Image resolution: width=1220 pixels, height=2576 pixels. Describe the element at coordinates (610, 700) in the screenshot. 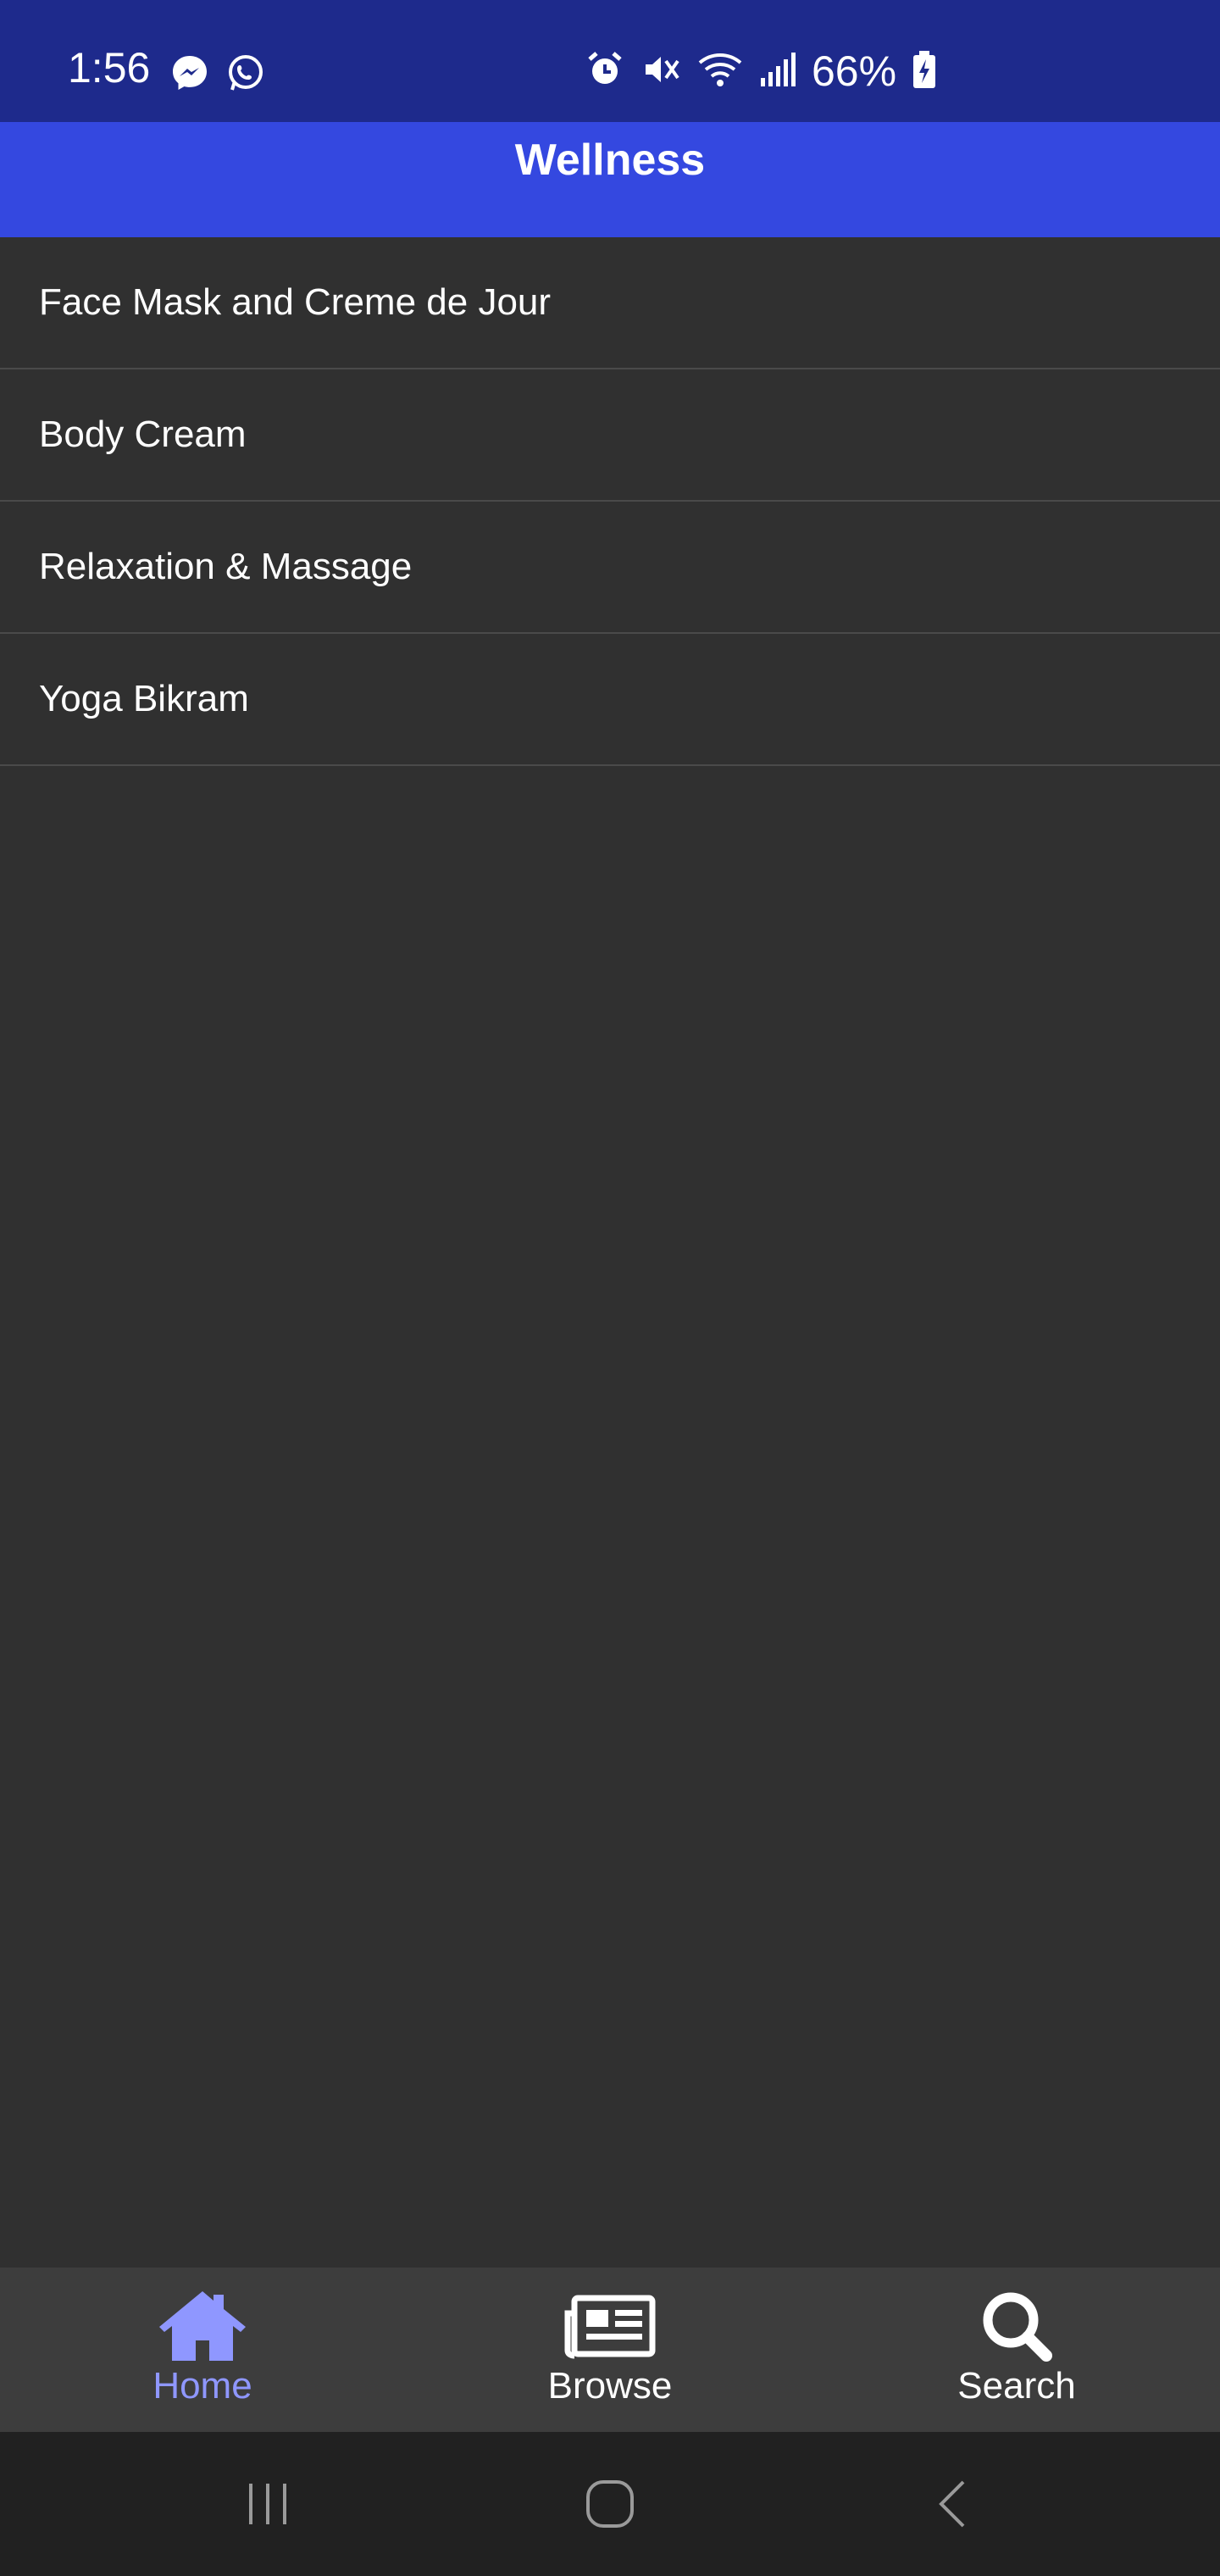

I see `list-item-yoga-bikram: Yoga Bikram` at that location.